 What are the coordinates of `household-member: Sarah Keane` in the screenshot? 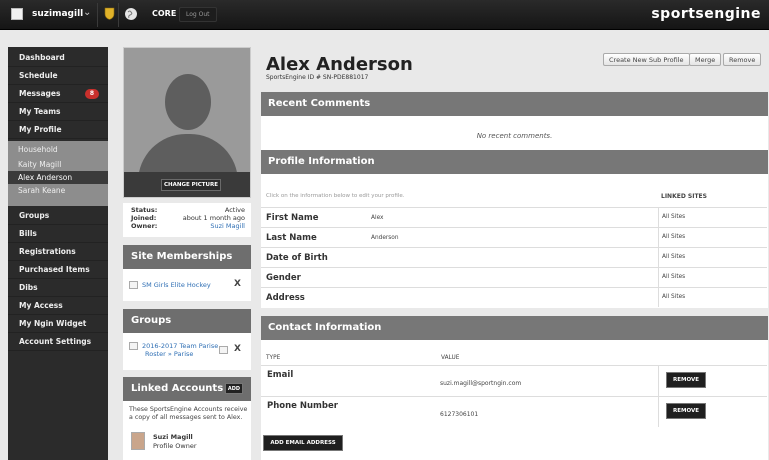 It's located at (58, 190).